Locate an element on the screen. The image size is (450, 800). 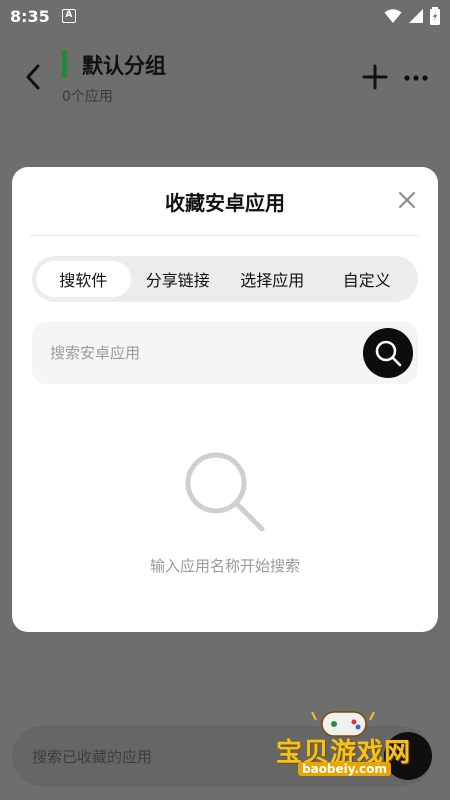
tab-search-software: 搜软件 is located at coordinates (83, 279).